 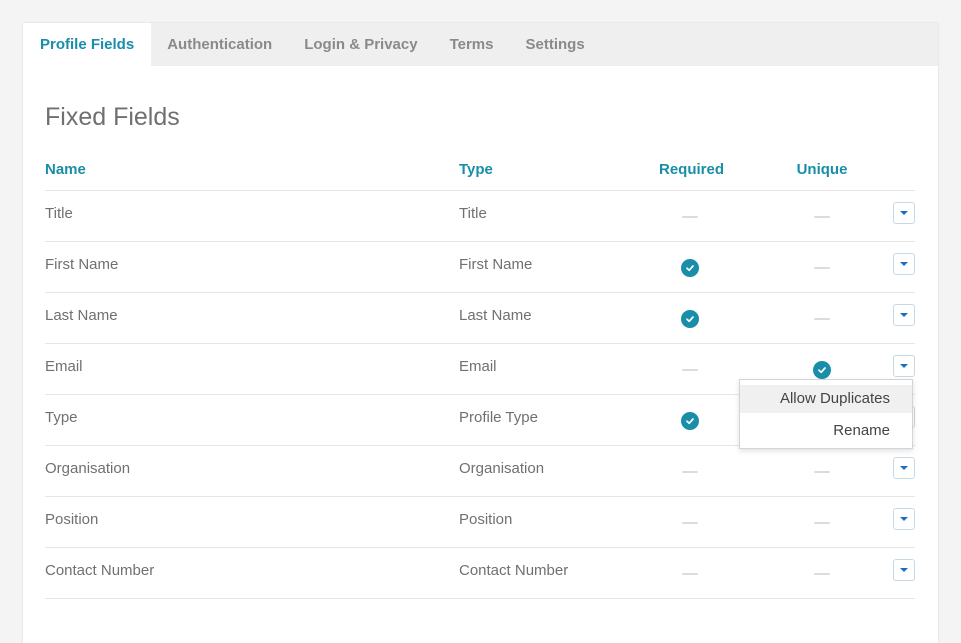 I want to click on unique-check-icon, so click(x=822, y=370).